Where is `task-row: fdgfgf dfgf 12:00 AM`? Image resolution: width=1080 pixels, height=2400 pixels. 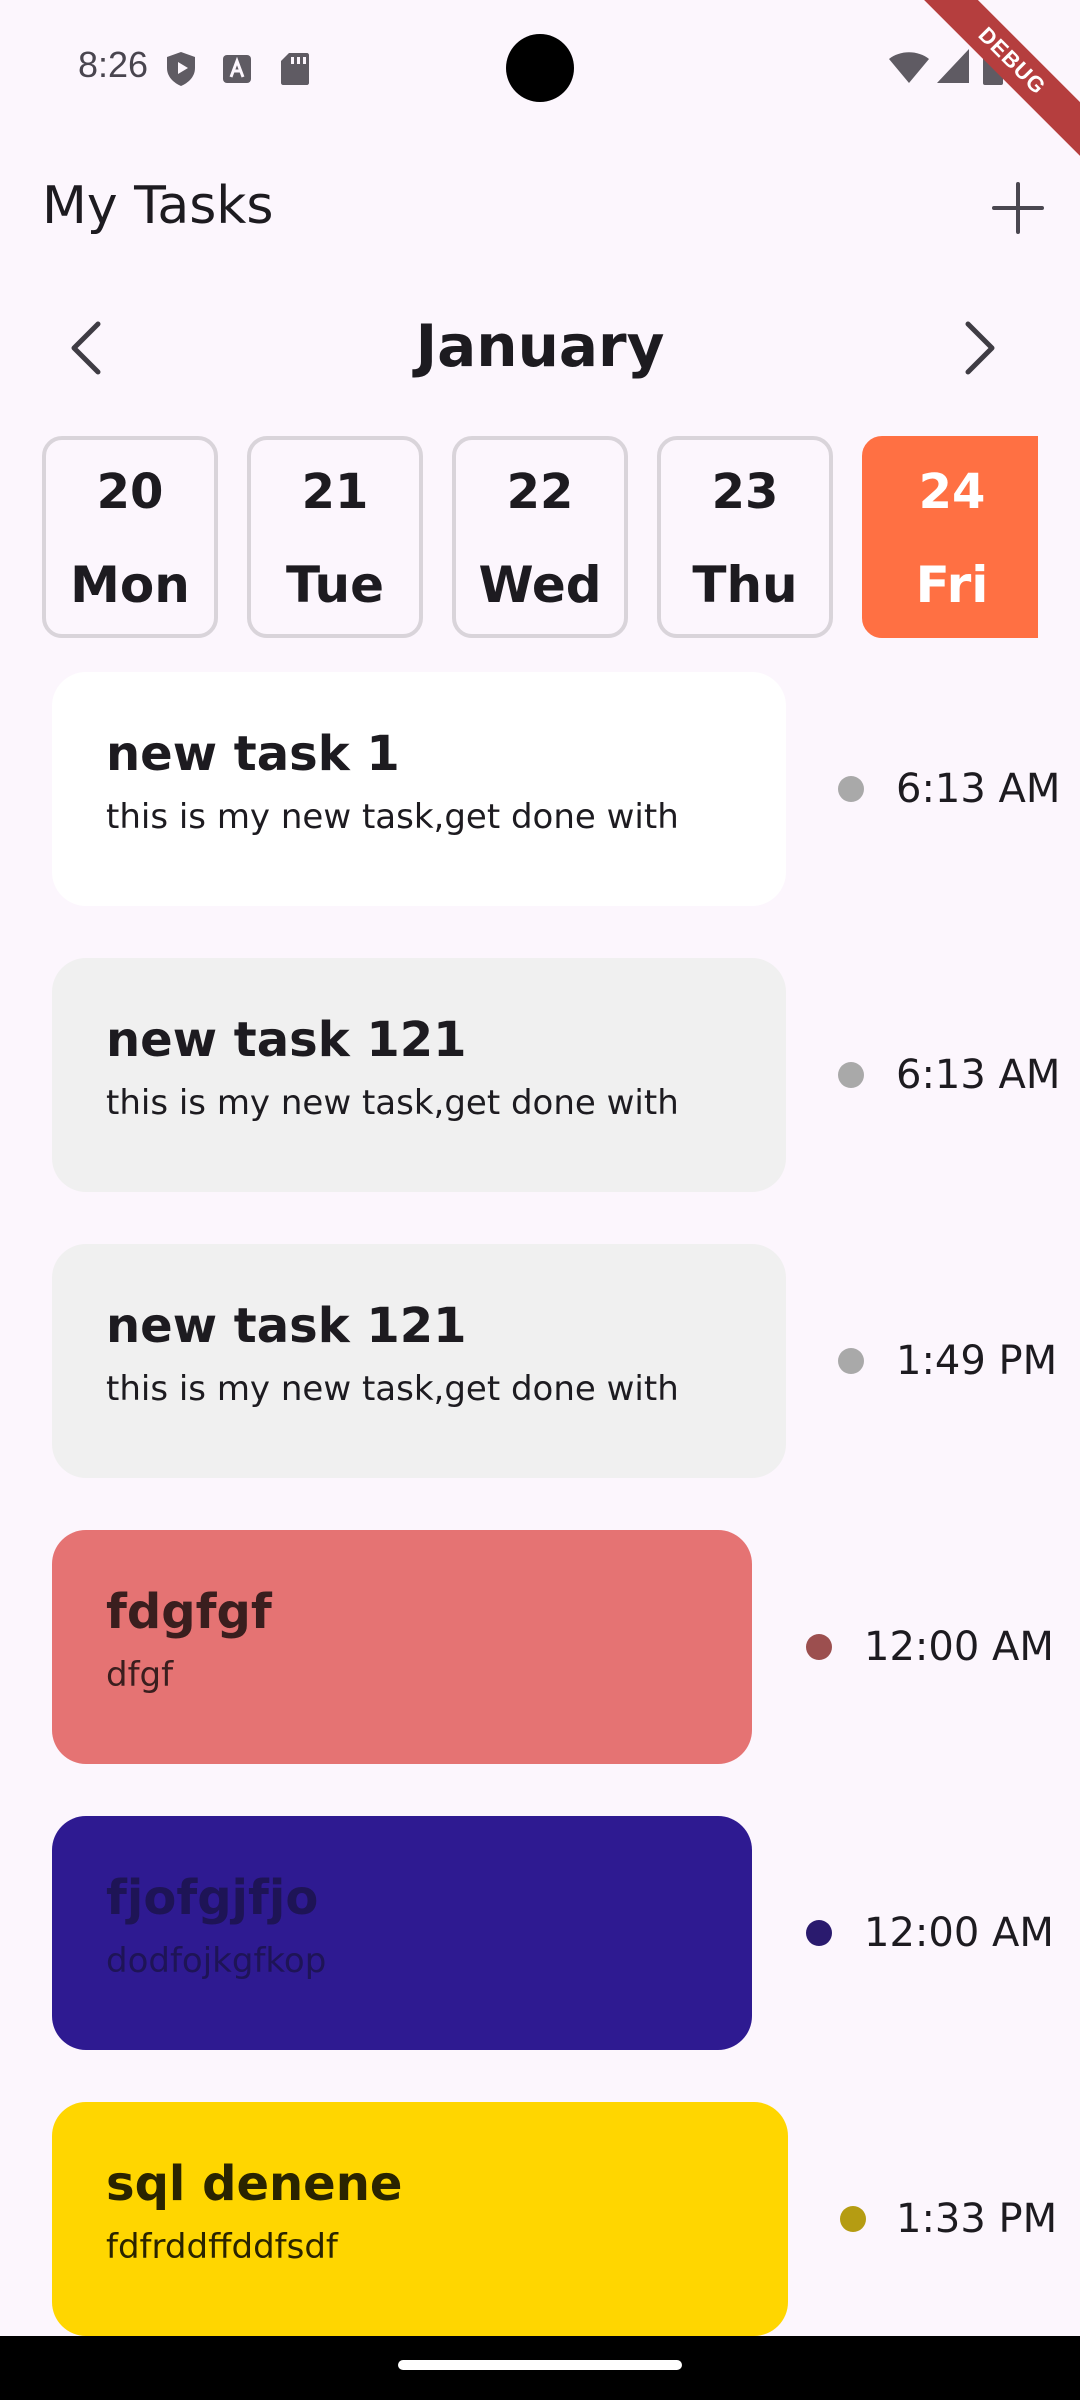
task-row: fdgfgf dfgf 12:00 AM is located at coordinates (540, 1647).